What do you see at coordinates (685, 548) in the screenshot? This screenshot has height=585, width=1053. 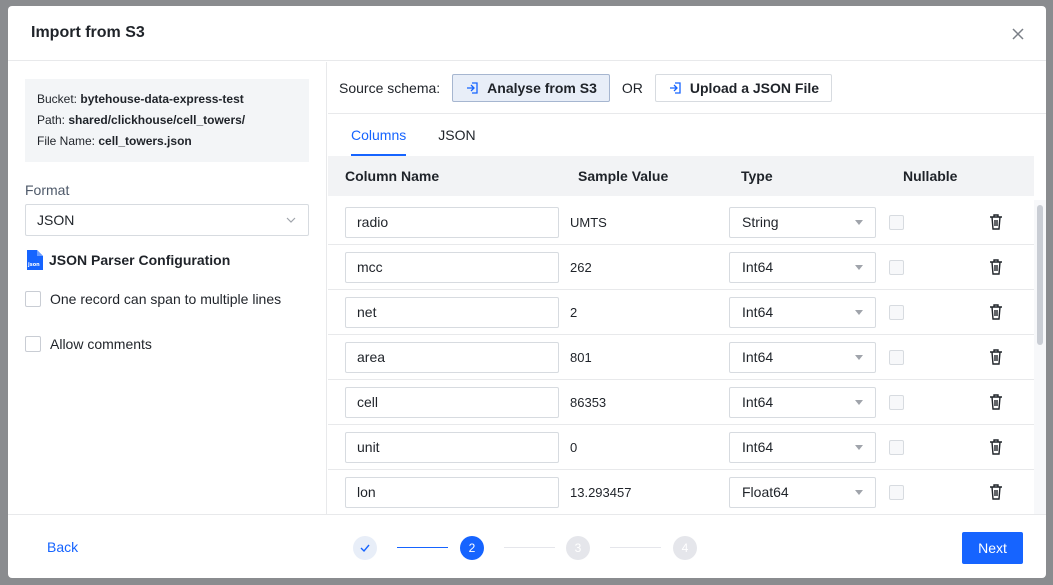 I see `step-4: 4` at bounding box center [685, 548].